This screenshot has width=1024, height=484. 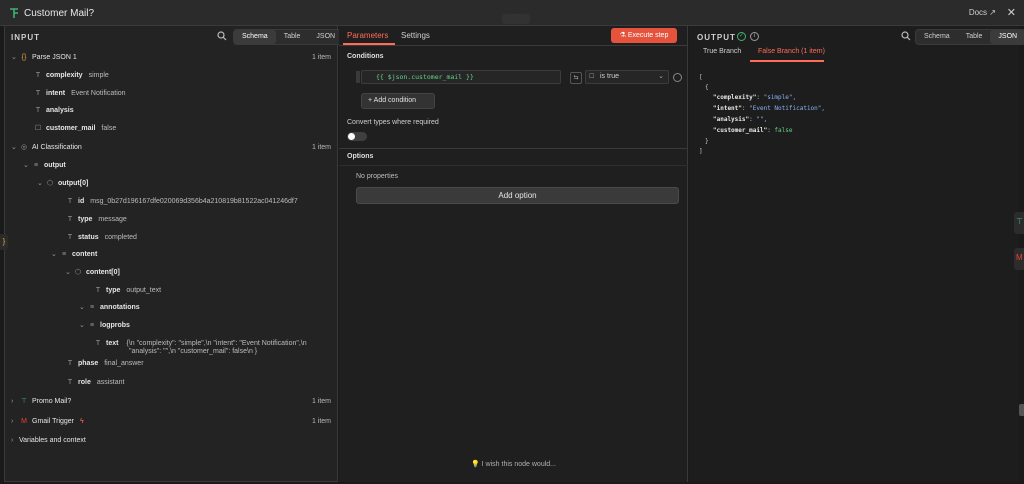 I want to click on tree-node-promo-mail: › ⊤ Promo Mail?, so click(x=41, y=402).